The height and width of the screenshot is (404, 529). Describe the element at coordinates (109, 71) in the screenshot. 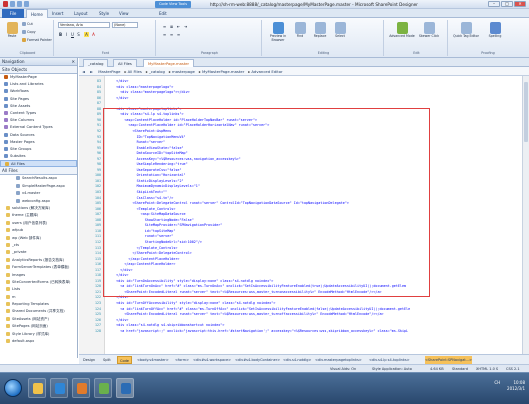

I see `breadcrumb-item: MasterPage` at that location.